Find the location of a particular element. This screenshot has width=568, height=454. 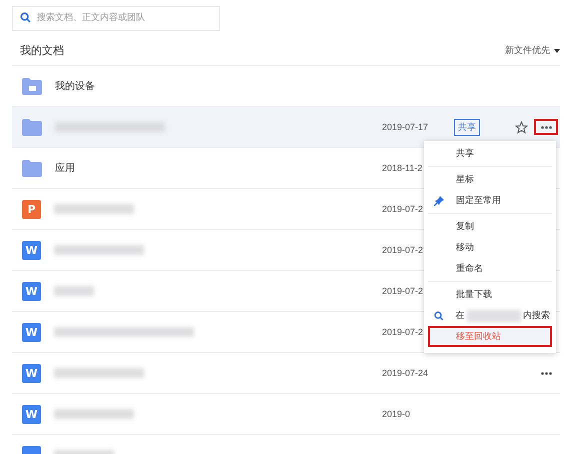

menu-item: 在 内搜索 is located at coordinates (490, 315).